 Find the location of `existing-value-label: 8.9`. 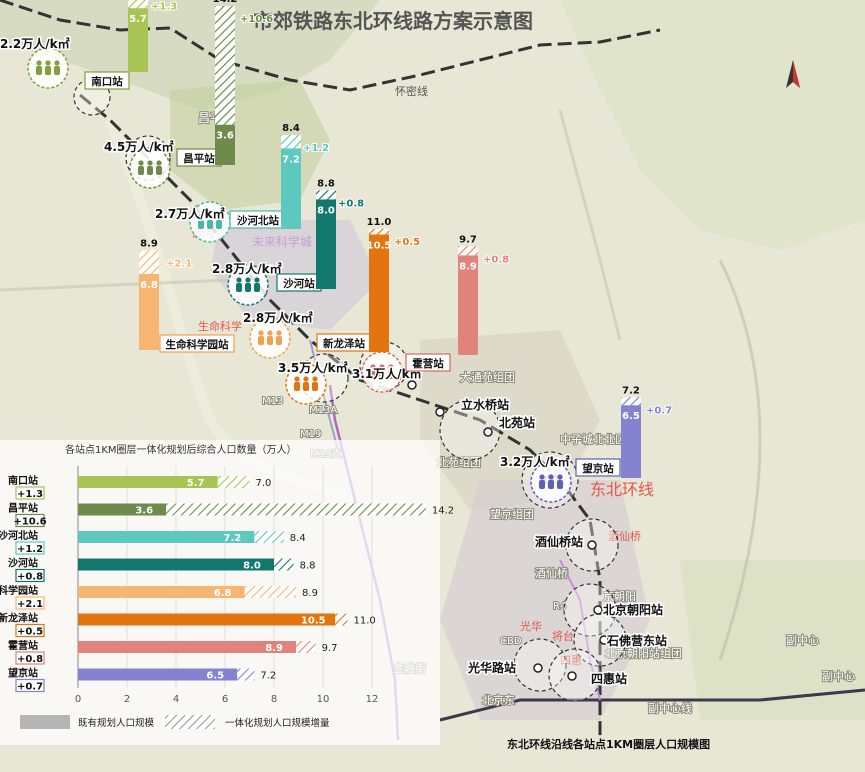

existing-value-label: 8.9 is located at coordinates (468, 266).